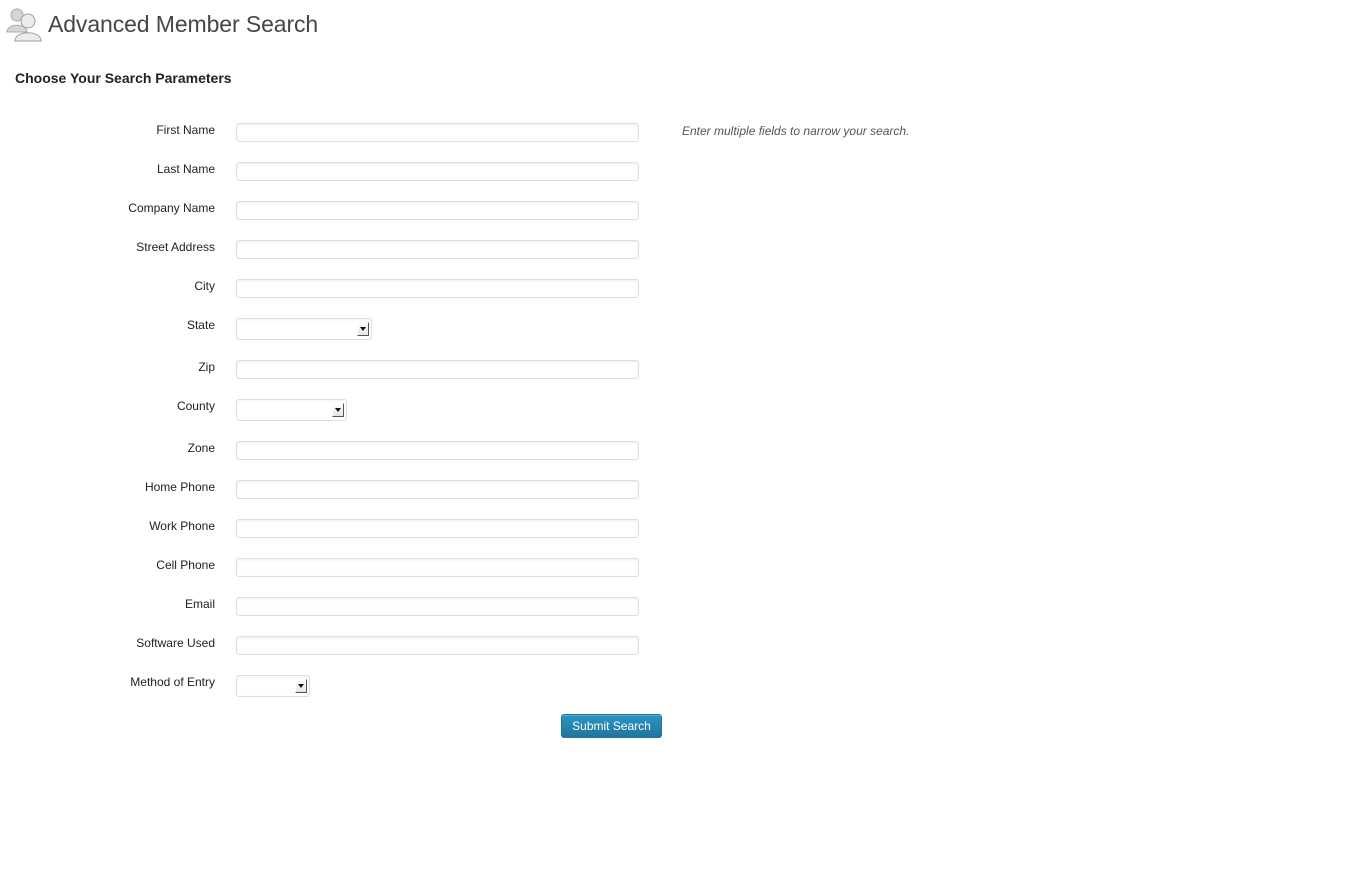 This screenshot has height=873, width=1354. Describe the element at coordinates (175, 643) in the screenshot. I see `software-used-label: Software Used` at that location.